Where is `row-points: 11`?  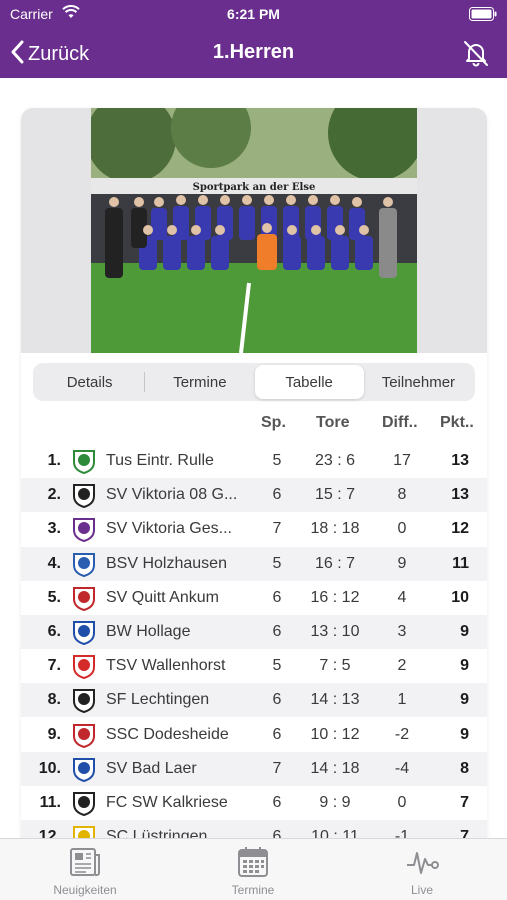 row-points: 11 is located at coordinates (460, 563).